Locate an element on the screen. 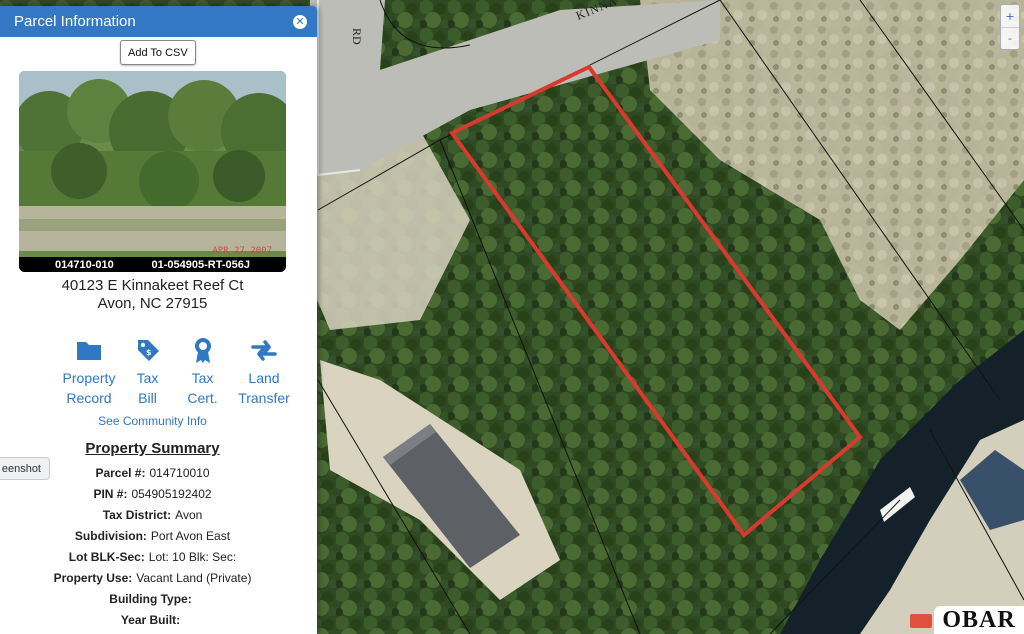 This screenshot has height=634, width=1024. folder-icon is located at coordinates (89, 350).